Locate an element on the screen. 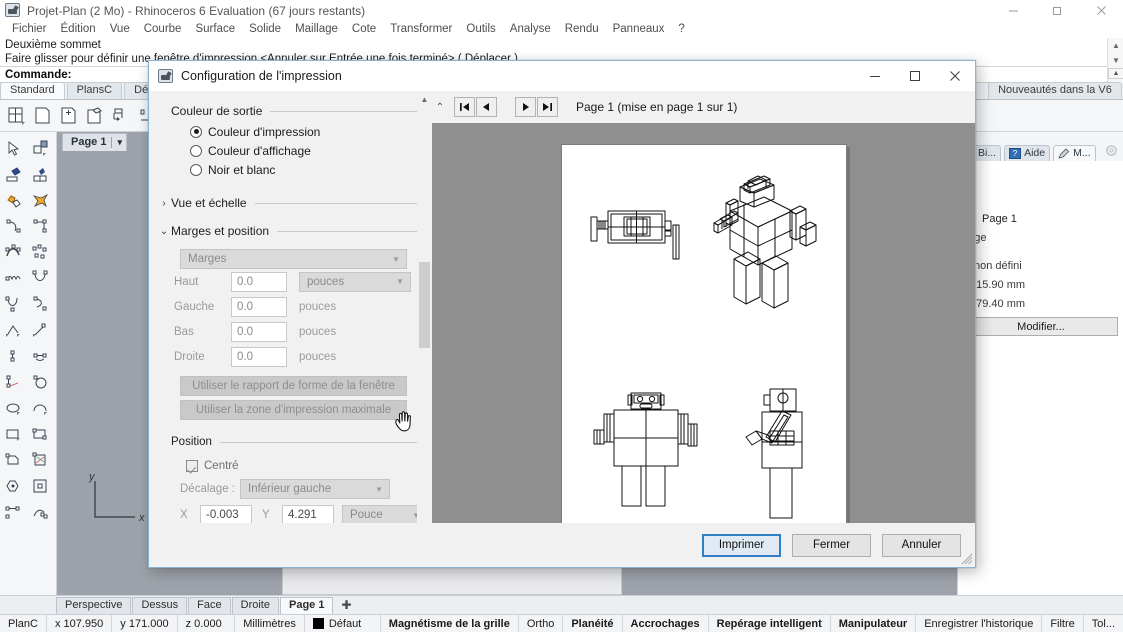 The height and width of the screenshot is (632, 1123). radio-display-color is located at coordinates (196, 150).